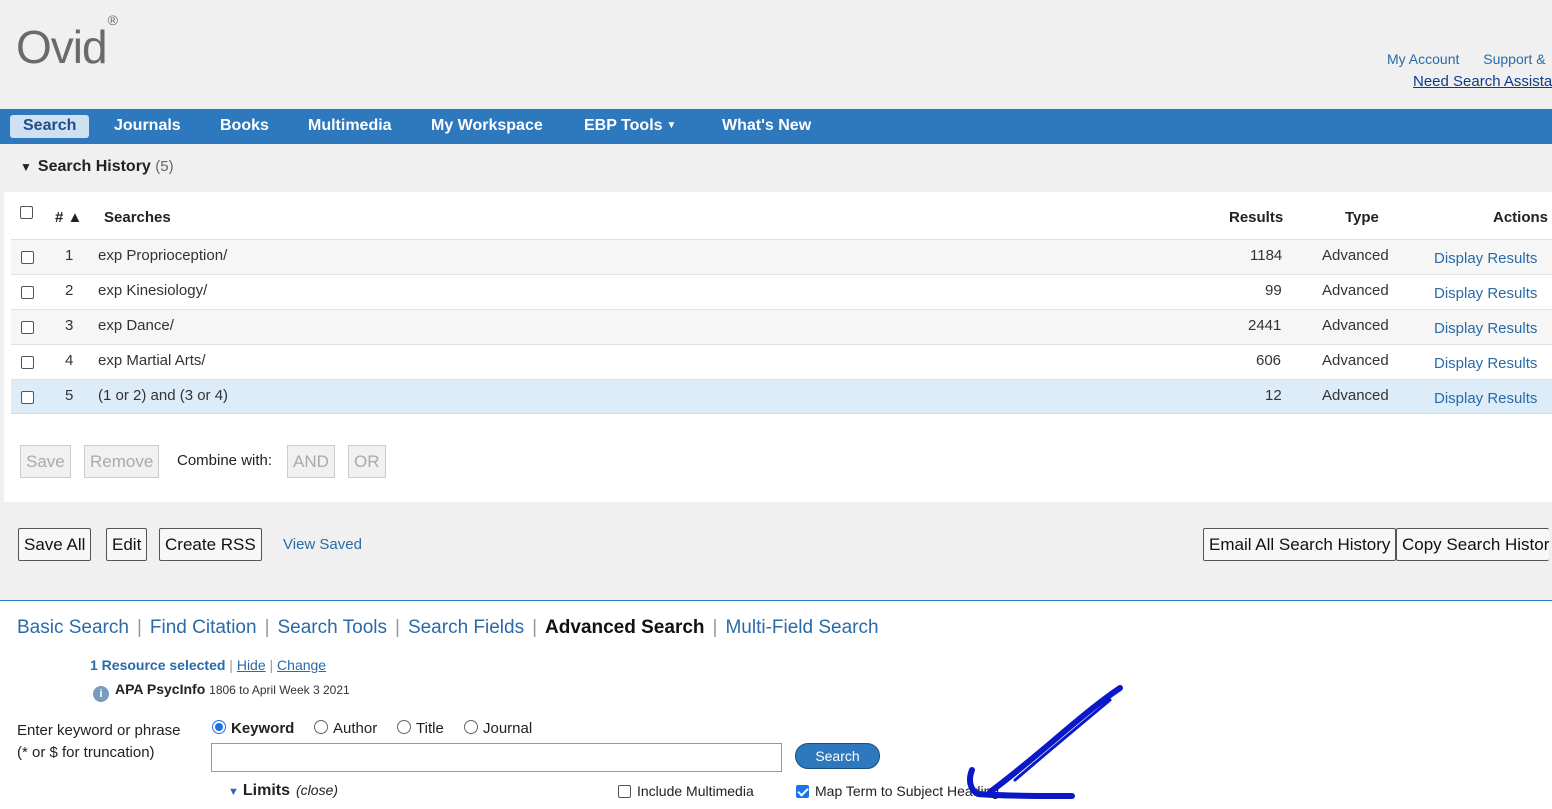 This screenshot has width=1552, height=809. What do you see at coordinates (101, 694) in the screenshot?
I see `info-icon: i` at bounding box center [101, 694].